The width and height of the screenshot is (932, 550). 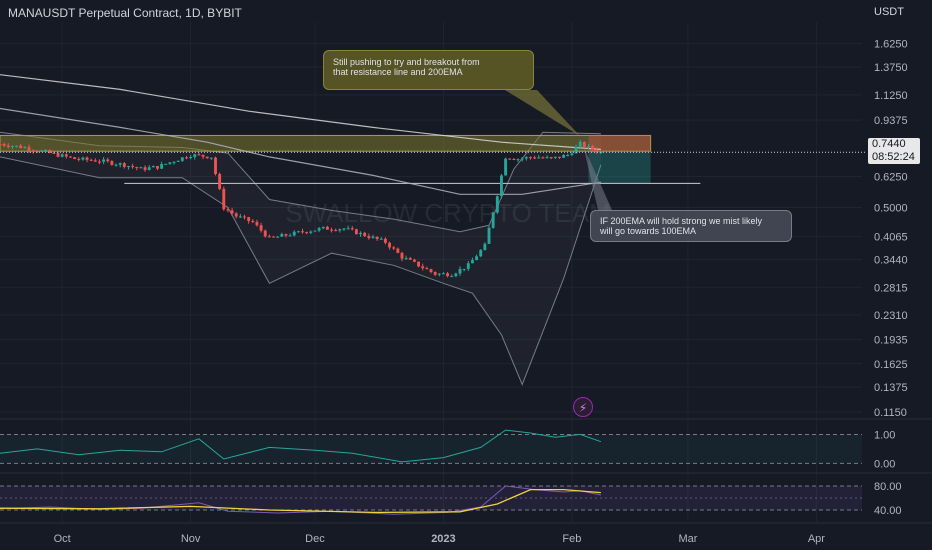 I want to click on currency-label: USDT, so click(x=889, y=12).